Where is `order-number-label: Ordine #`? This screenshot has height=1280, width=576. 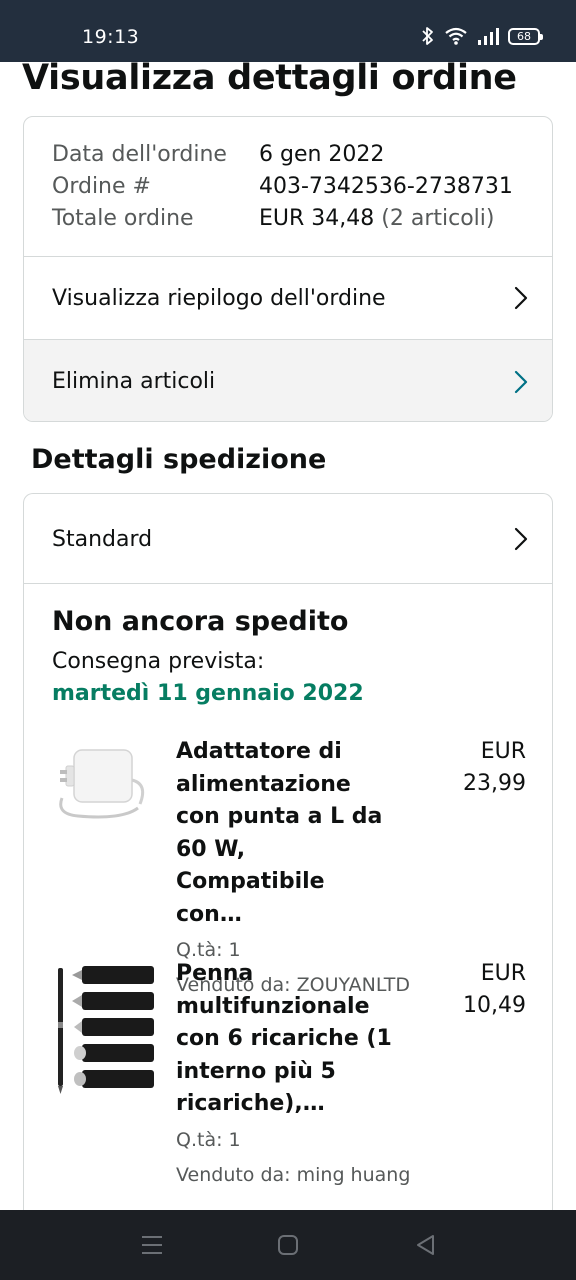
order-number-label: Ordine # is located at coordinates (101, 186).